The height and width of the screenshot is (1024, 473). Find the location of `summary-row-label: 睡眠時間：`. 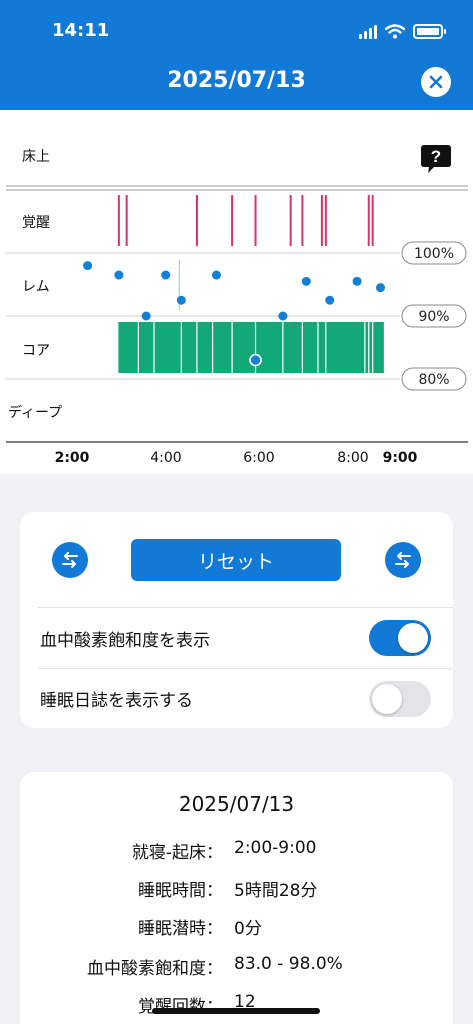

summary-row-label: 睡眠時間： is located at coordinates (180, 891).